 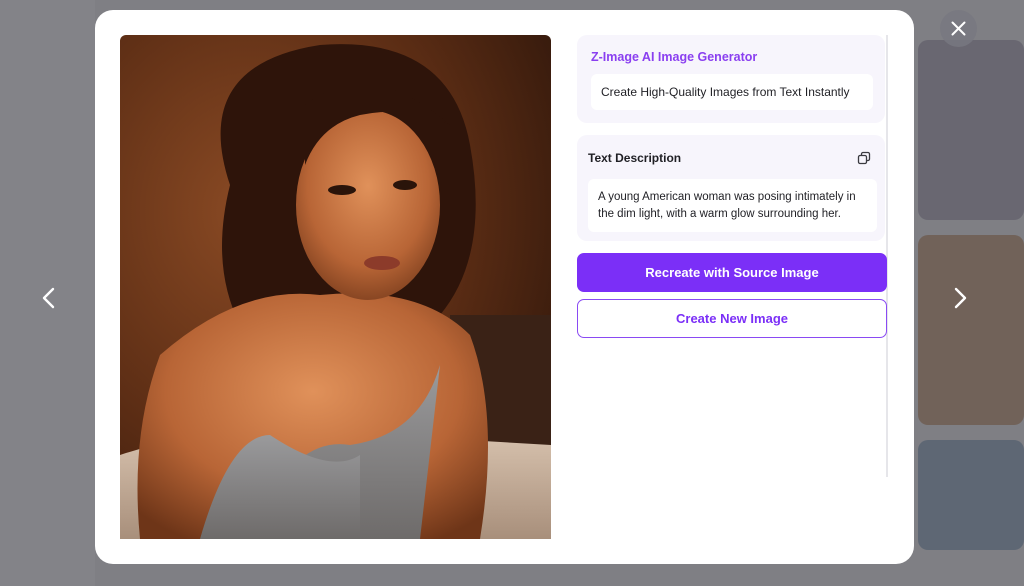 What do you see at coordinates (864, 158) in the screenshot?
I see `copy-icon` at bounding box center [864, 158].